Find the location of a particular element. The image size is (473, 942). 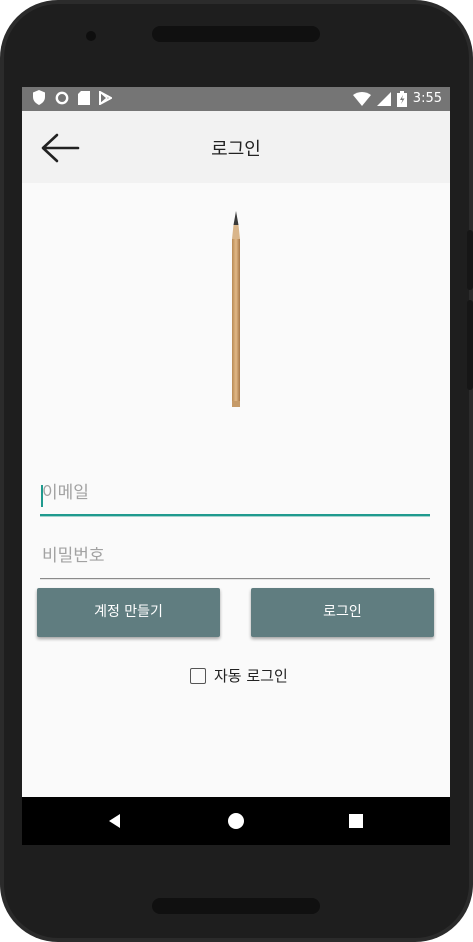

email-input is located at coordinates (235, 493).